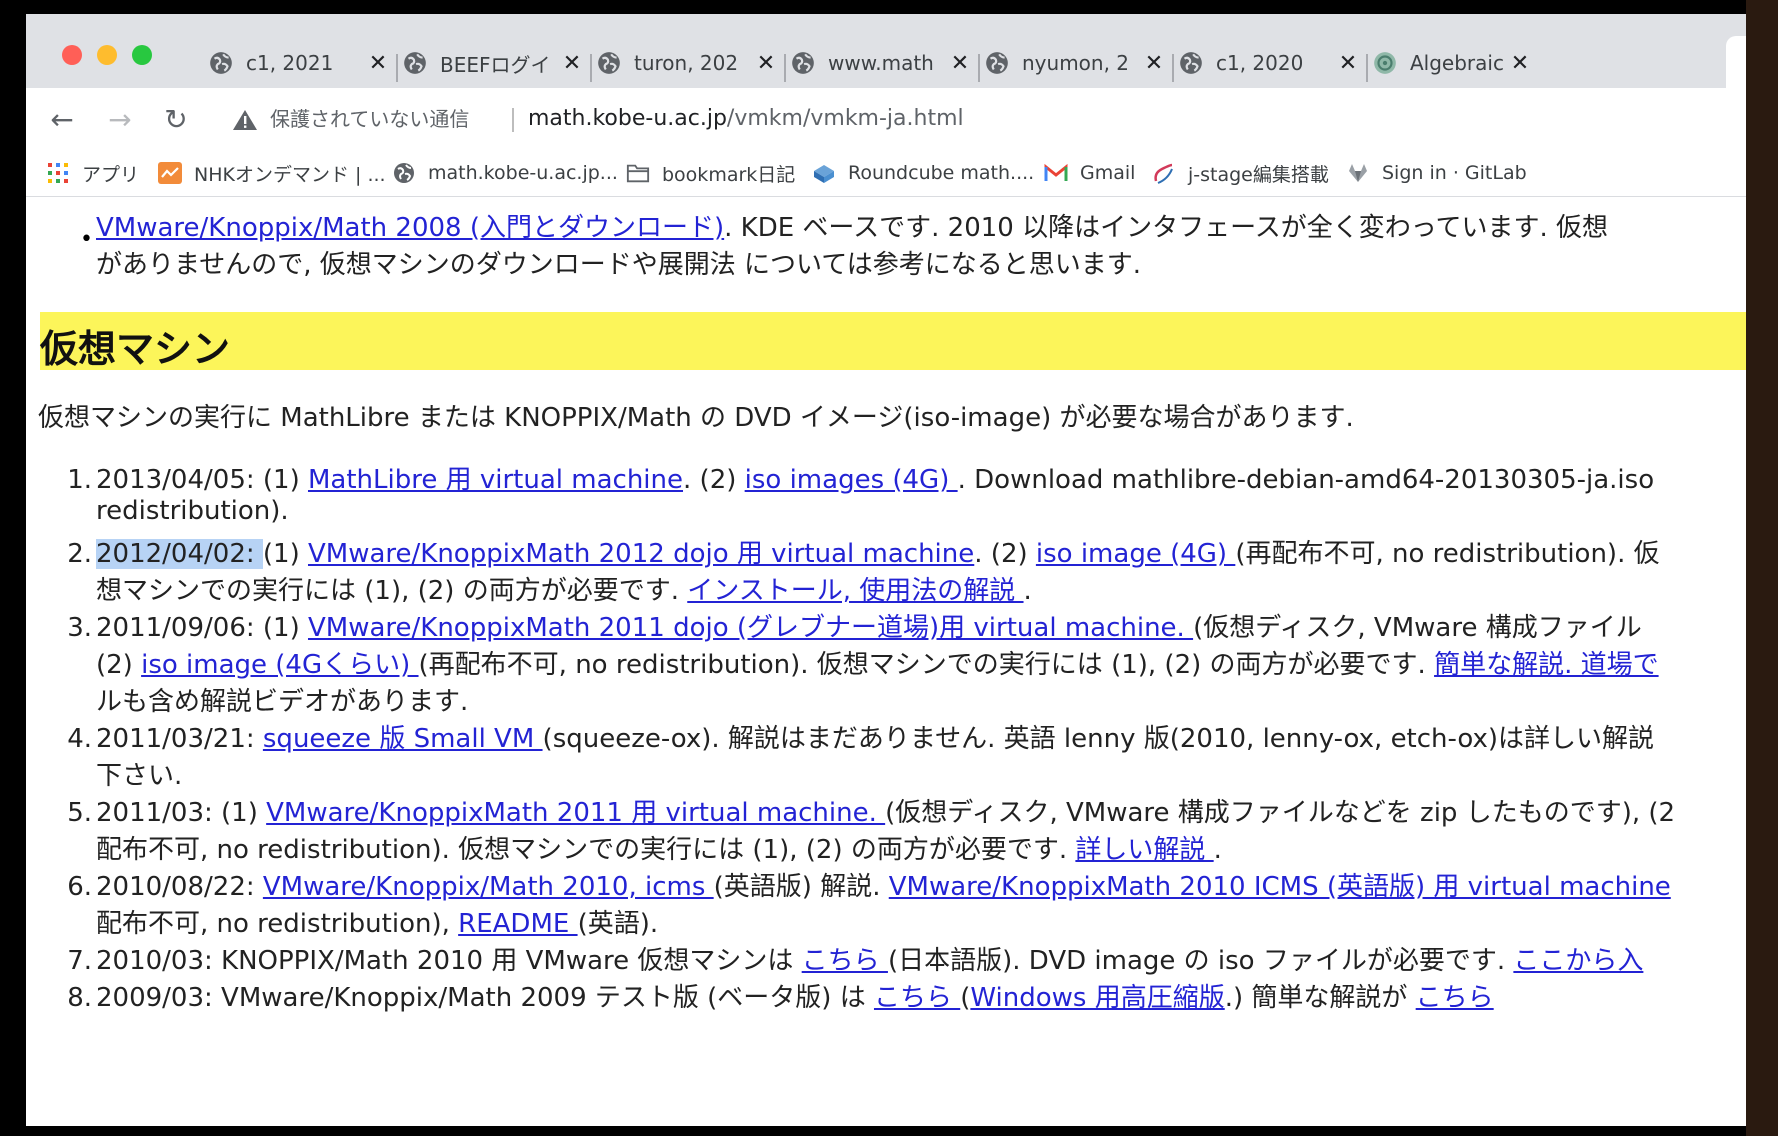  I want to click on security-status: 保護されていない通信, so click(369, 119).